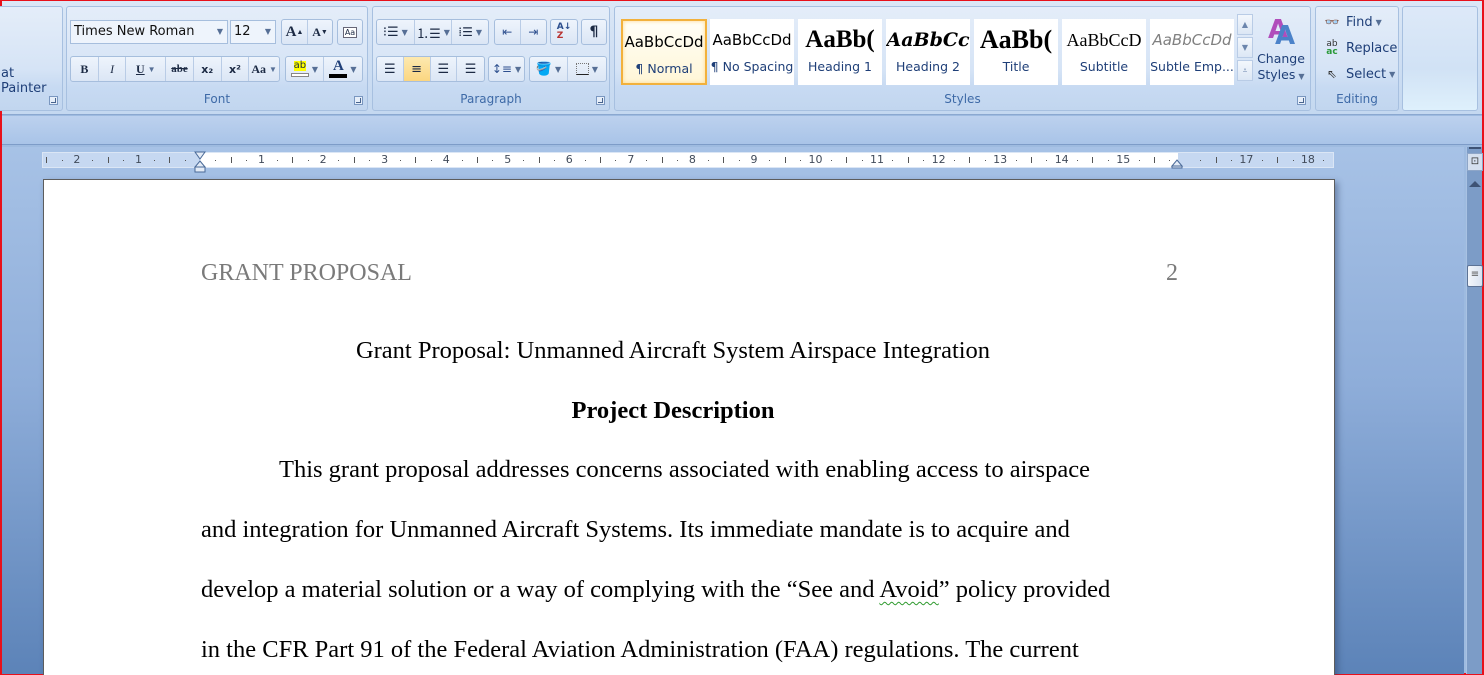 The image size is (1484, 675). I want to click on right-indent-marker, so click(1177, 164).